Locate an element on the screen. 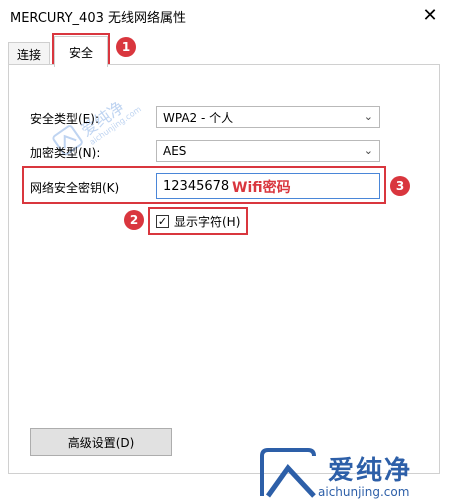  network-key-label: 网络安全密钥(K) is located at coordinates (75, 188).